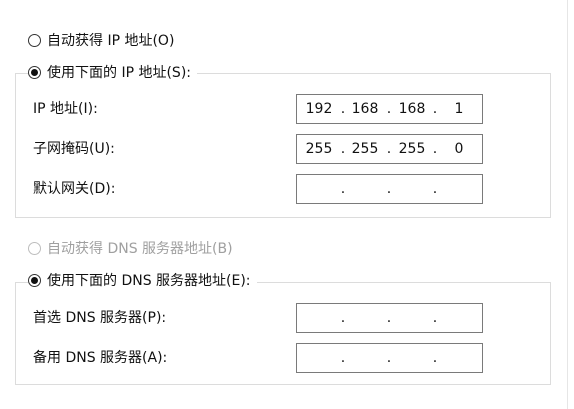  Describe the element at coordinates (74, 149) in the screenshot. I see `subnet-mask-label: 子网掩码(U):` at that location.